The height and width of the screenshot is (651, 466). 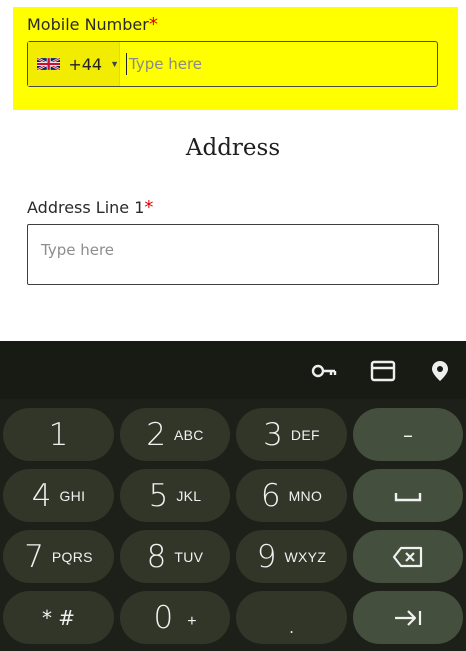 What do you see at coordinates (291, 495) in the screenshot?
I see `key-6: 6 MNO` at bounding box center [291, 495].